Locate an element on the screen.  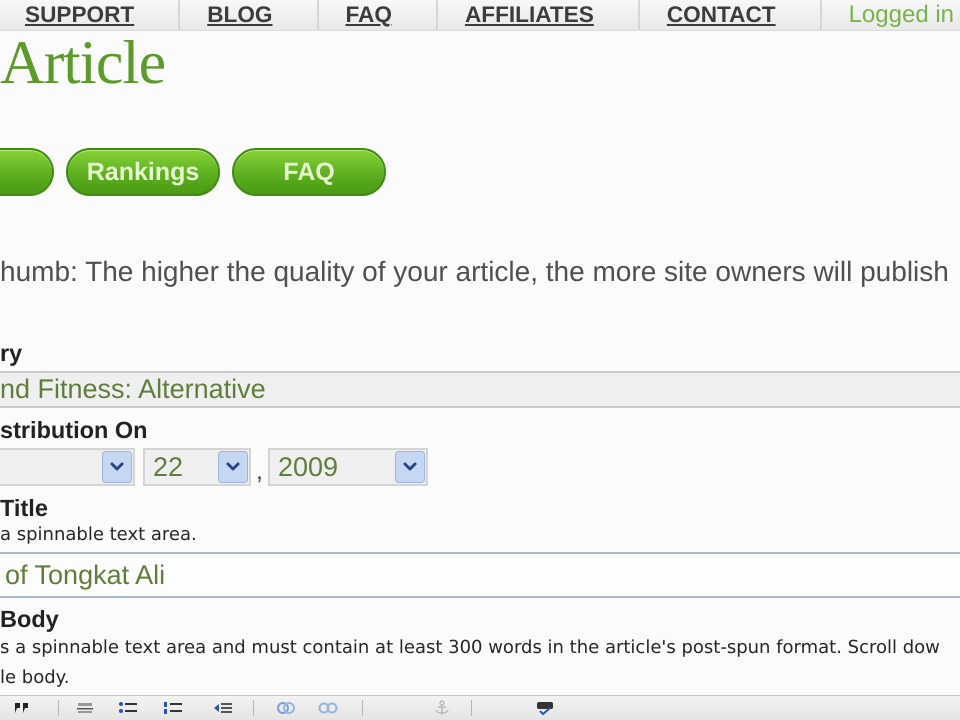
bullet-list-icon is located at coordinates (128, 708).